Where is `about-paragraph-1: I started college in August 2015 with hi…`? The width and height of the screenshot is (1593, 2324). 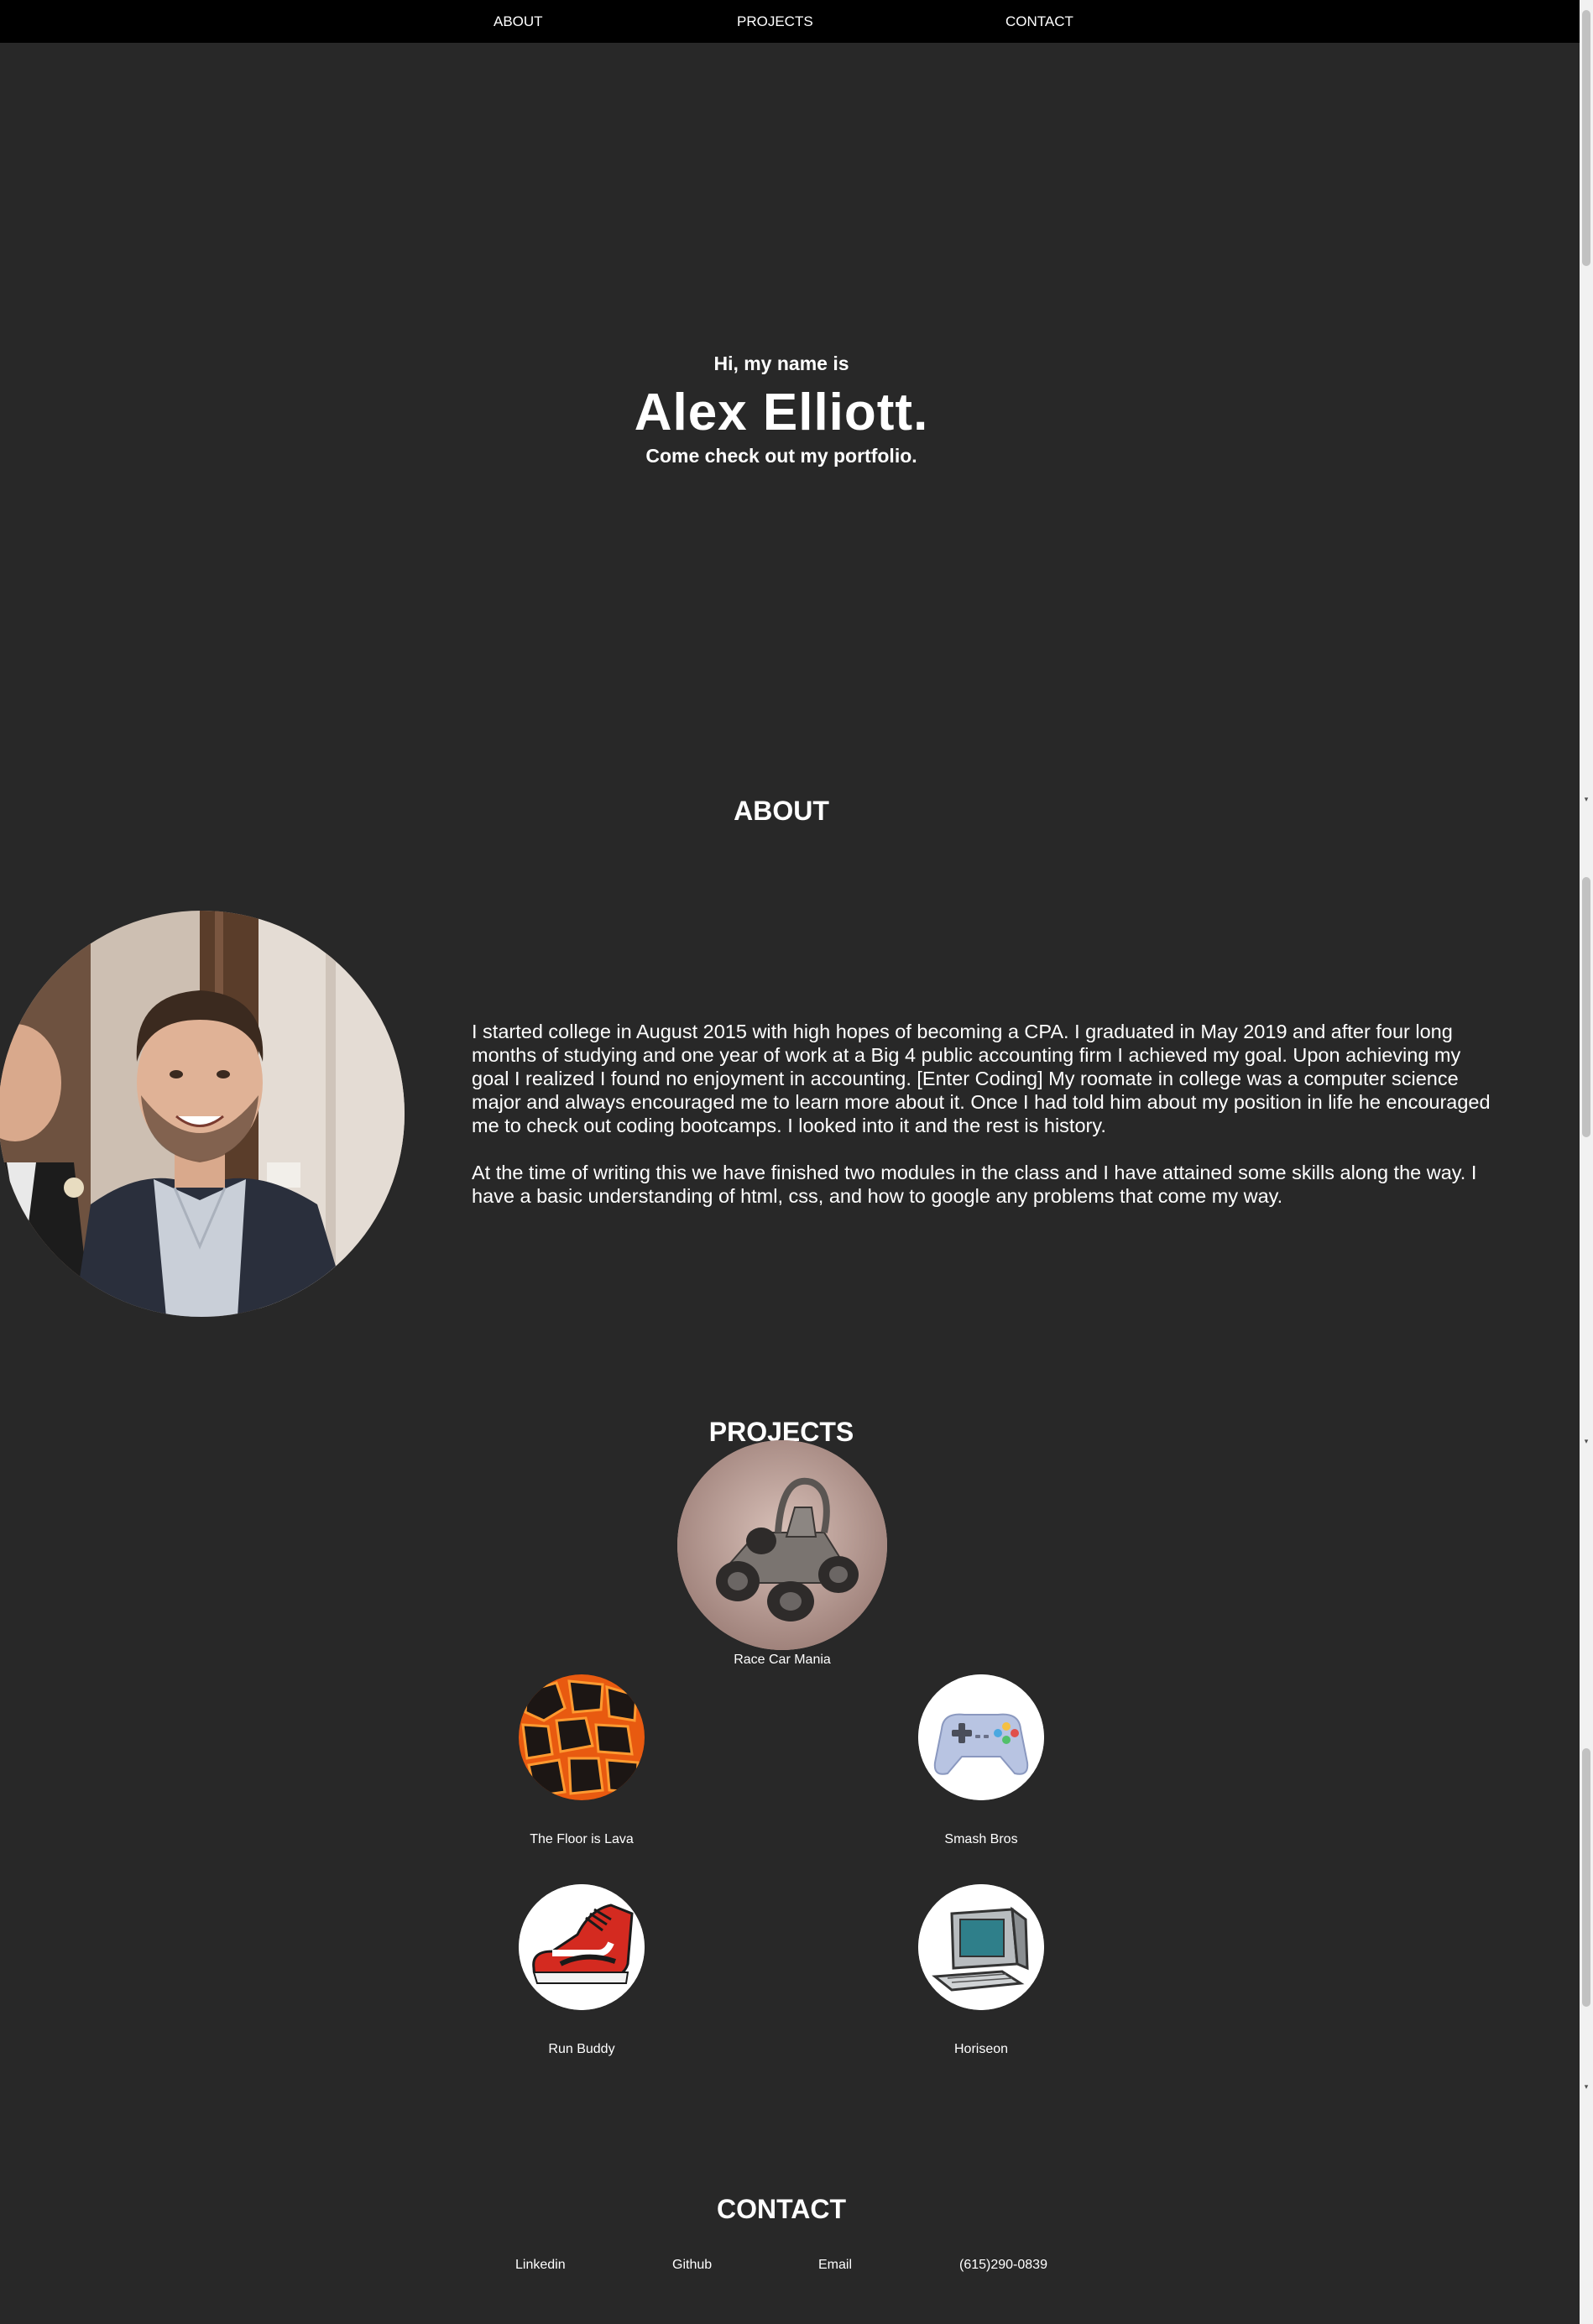
about-paragraph-1: I started college in August 2015 with hi… is located at coordinates (981, 1079).